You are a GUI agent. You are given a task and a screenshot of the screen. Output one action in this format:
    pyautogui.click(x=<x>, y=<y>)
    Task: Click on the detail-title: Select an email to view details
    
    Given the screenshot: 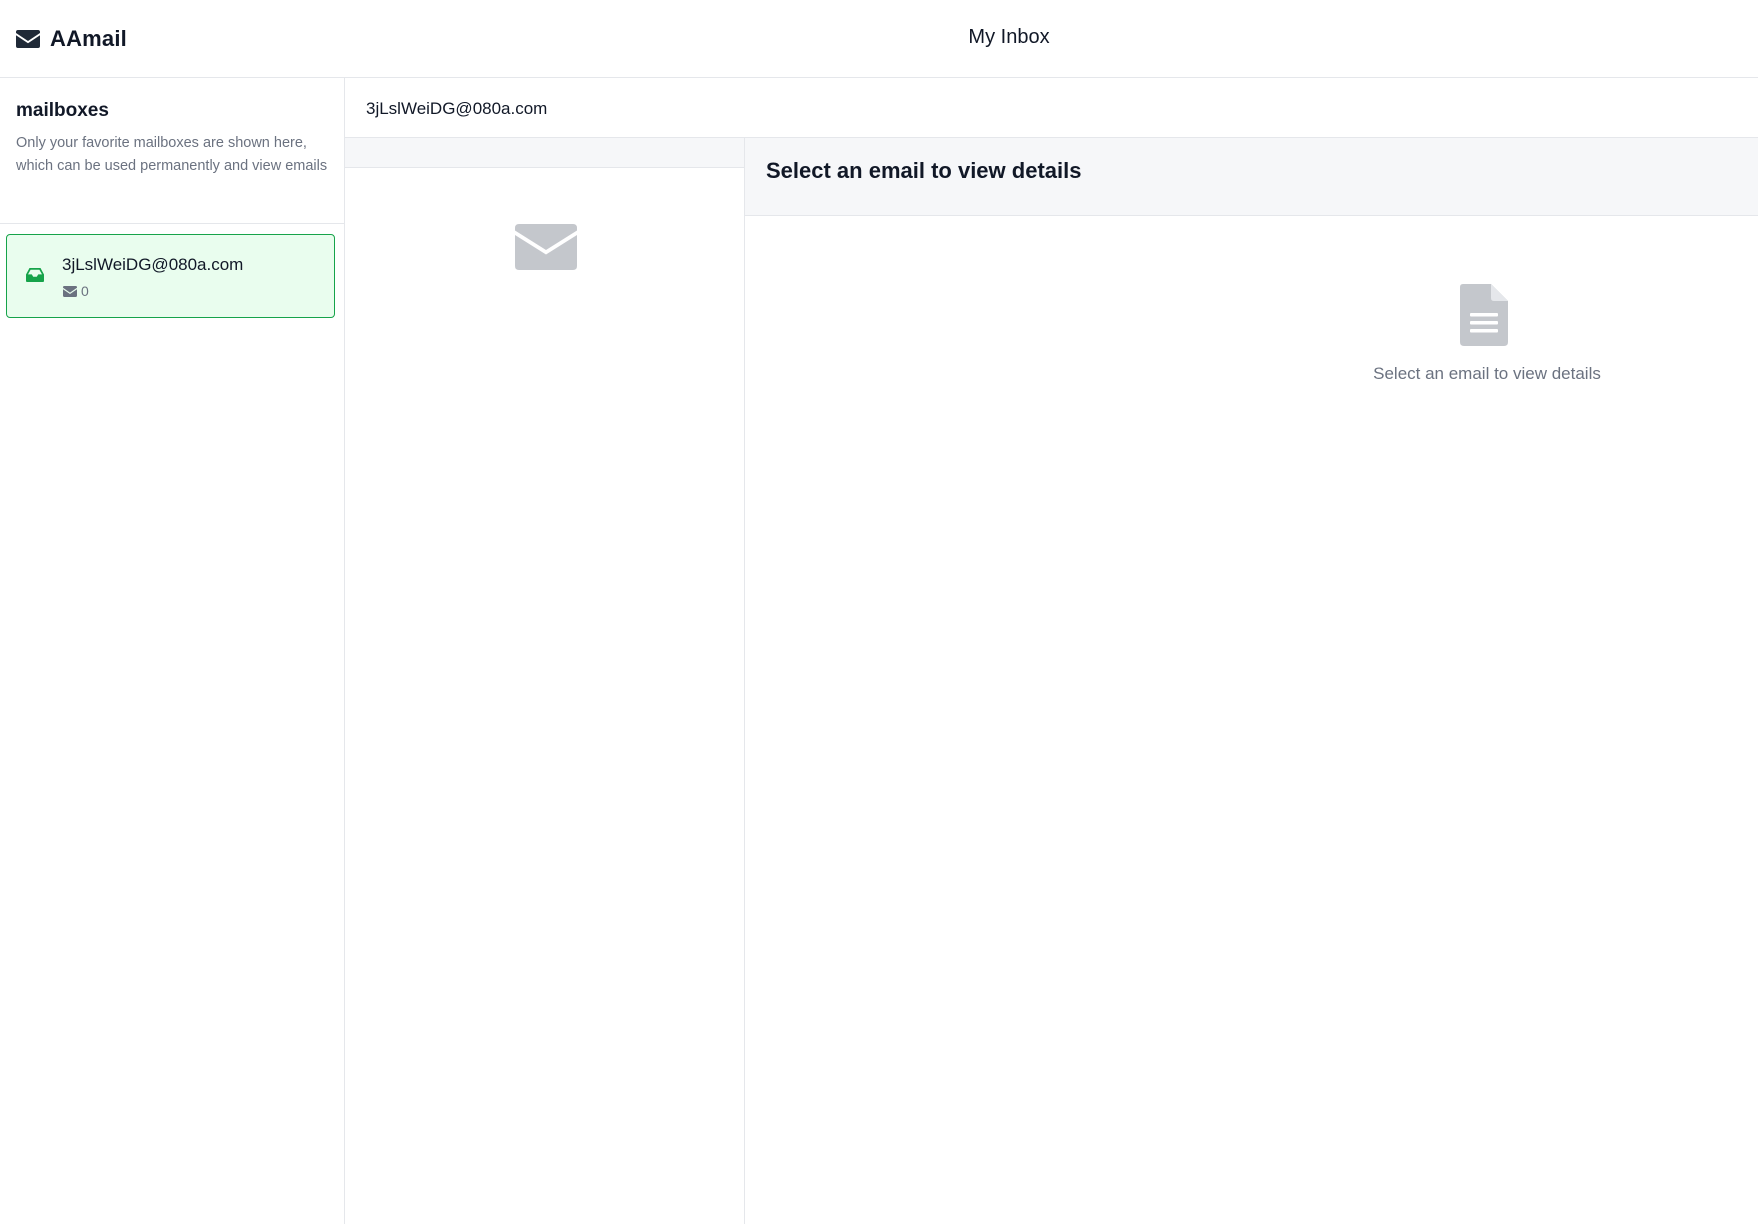 What is the action you would take?
    pyautogui.click(x=924, y=170)
    